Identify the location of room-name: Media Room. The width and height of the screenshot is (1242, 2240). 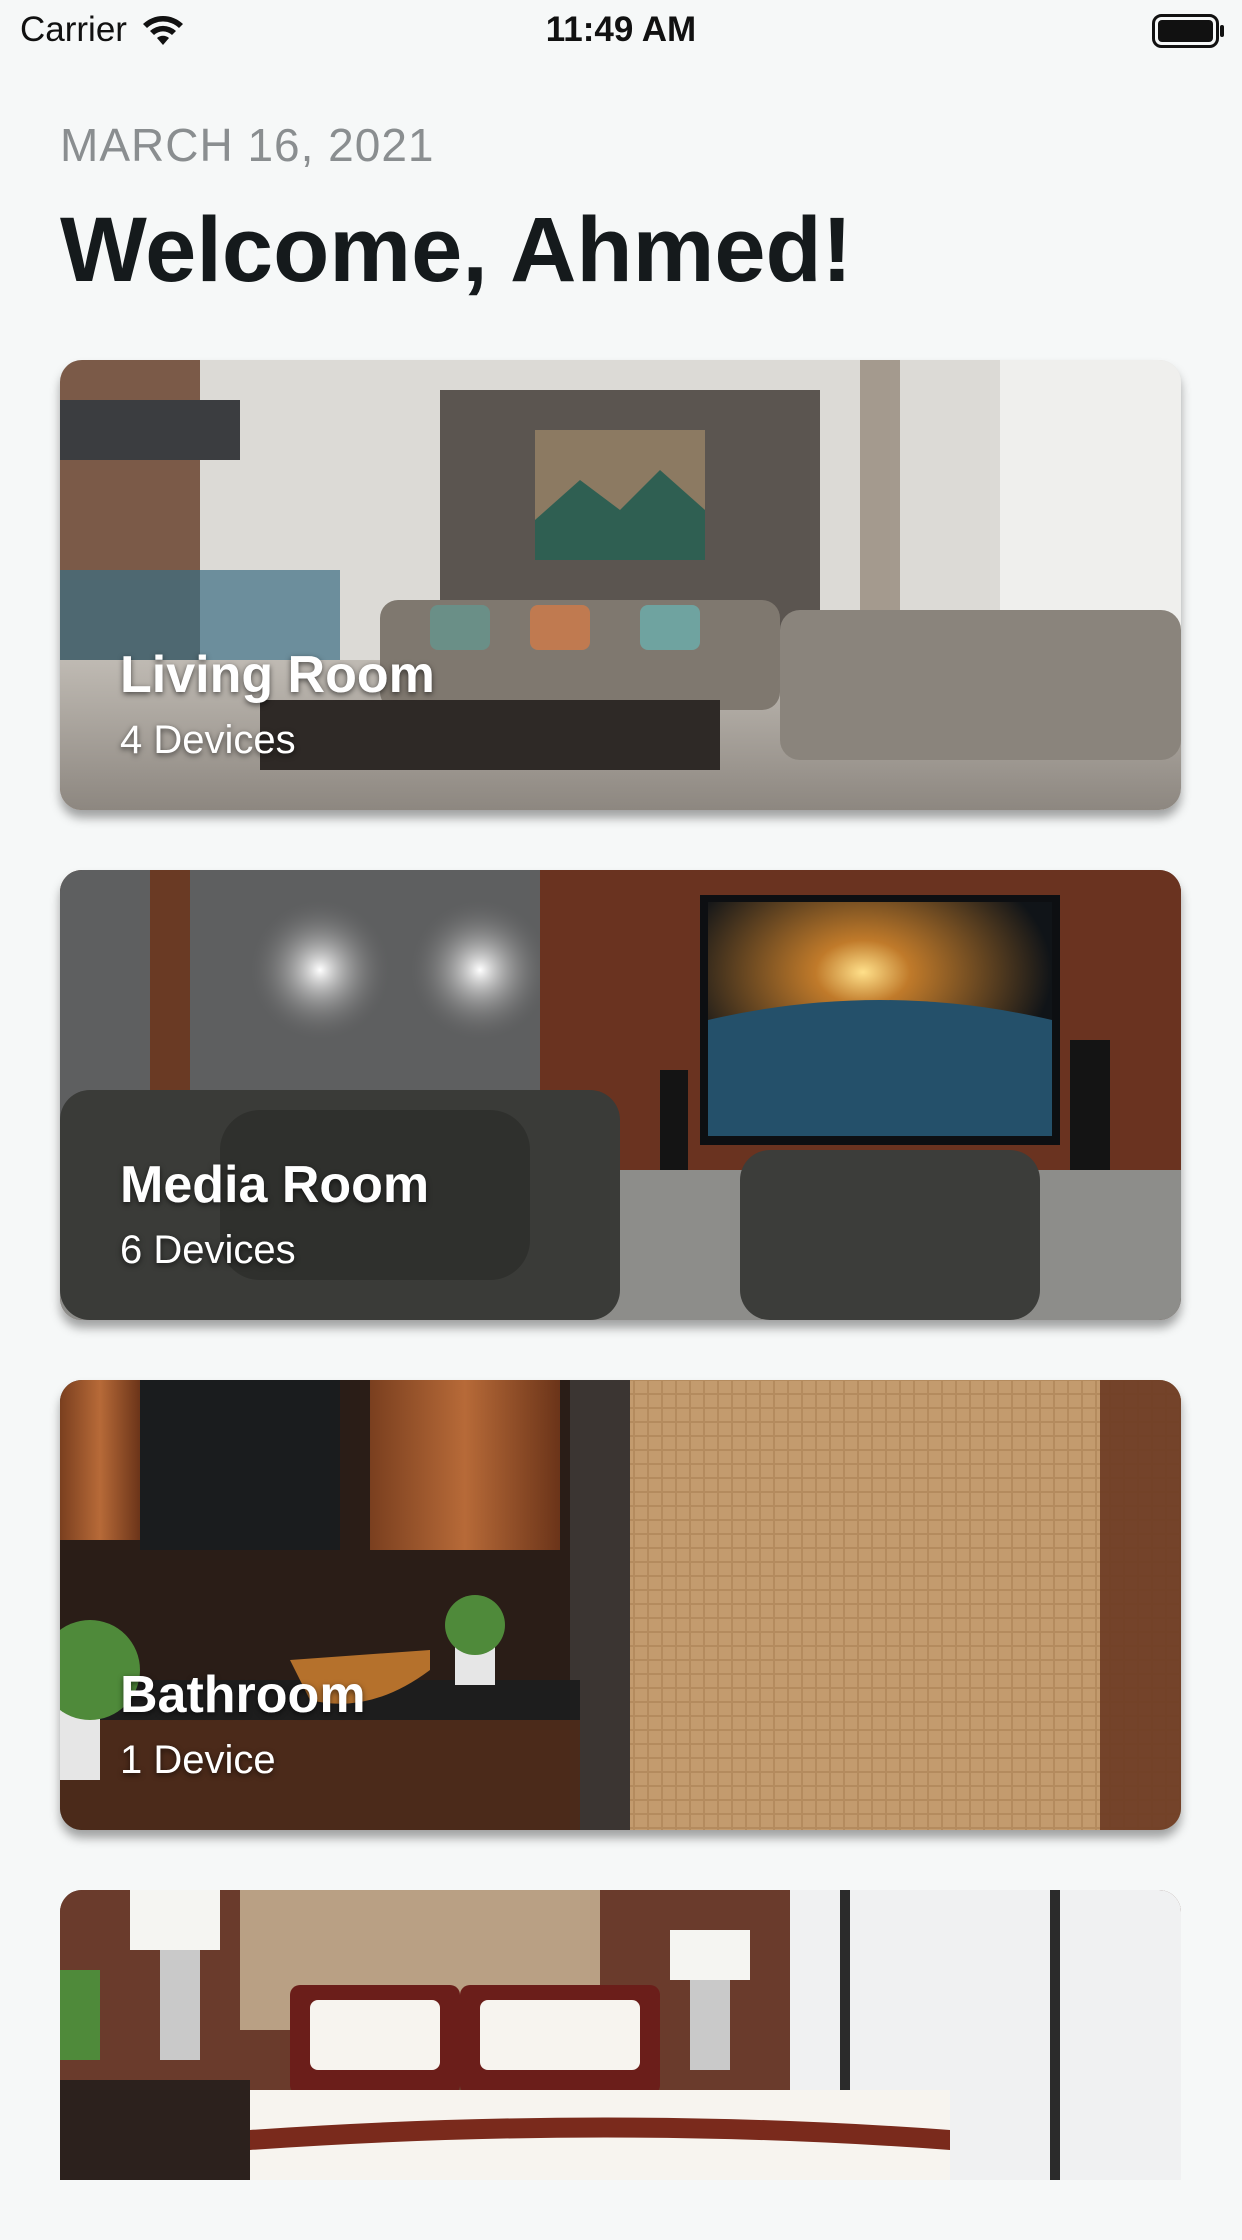
(275, 1185).